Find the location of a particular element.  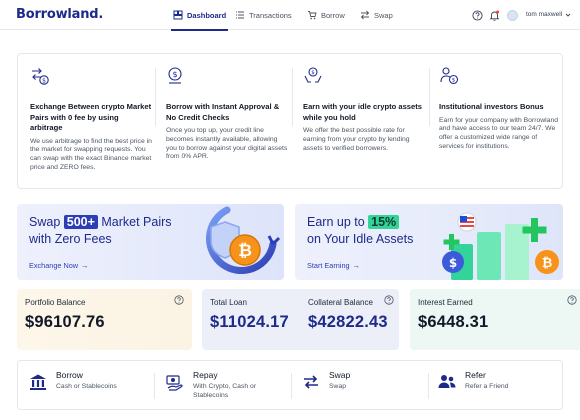

action-title: Borrow is located at coordinates (69, 375).